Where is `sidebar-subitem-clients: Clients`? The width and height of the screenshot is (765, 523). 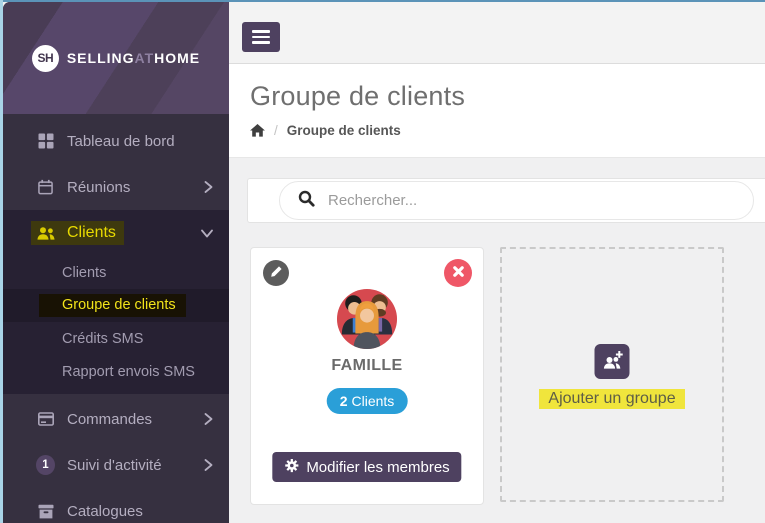 sidebar-subitem-clients: Clients is located at coordinates (116, 272).